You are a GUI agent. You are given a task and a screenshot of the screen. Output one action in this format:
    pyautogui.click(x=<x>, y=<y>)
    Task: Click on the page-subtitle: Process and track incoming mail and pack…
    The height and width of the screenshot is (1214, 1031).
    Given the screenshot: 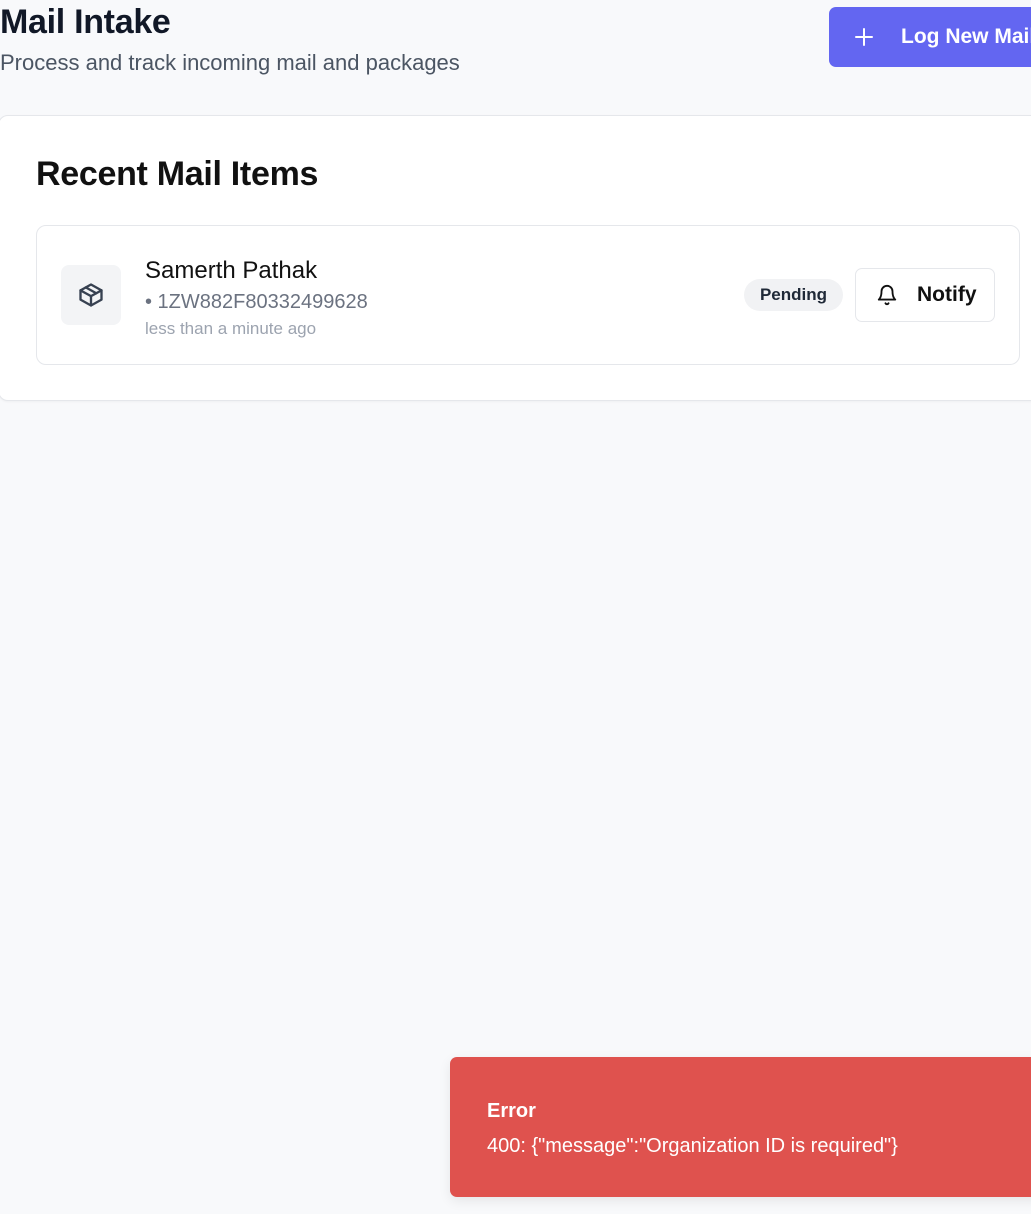 What is the action you would take?
    pyautogui.click(x=230, y=62)
    